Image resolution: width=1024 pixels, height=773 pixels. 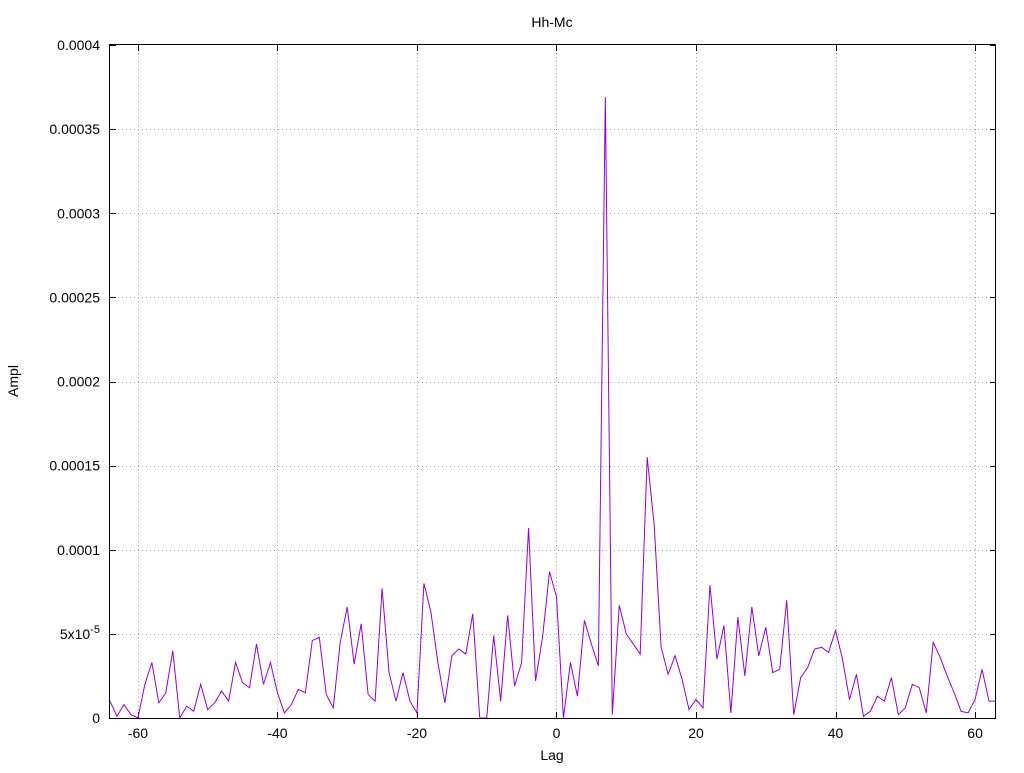 I want to click on x-tick-label: -40, so click(x=277, y=733).